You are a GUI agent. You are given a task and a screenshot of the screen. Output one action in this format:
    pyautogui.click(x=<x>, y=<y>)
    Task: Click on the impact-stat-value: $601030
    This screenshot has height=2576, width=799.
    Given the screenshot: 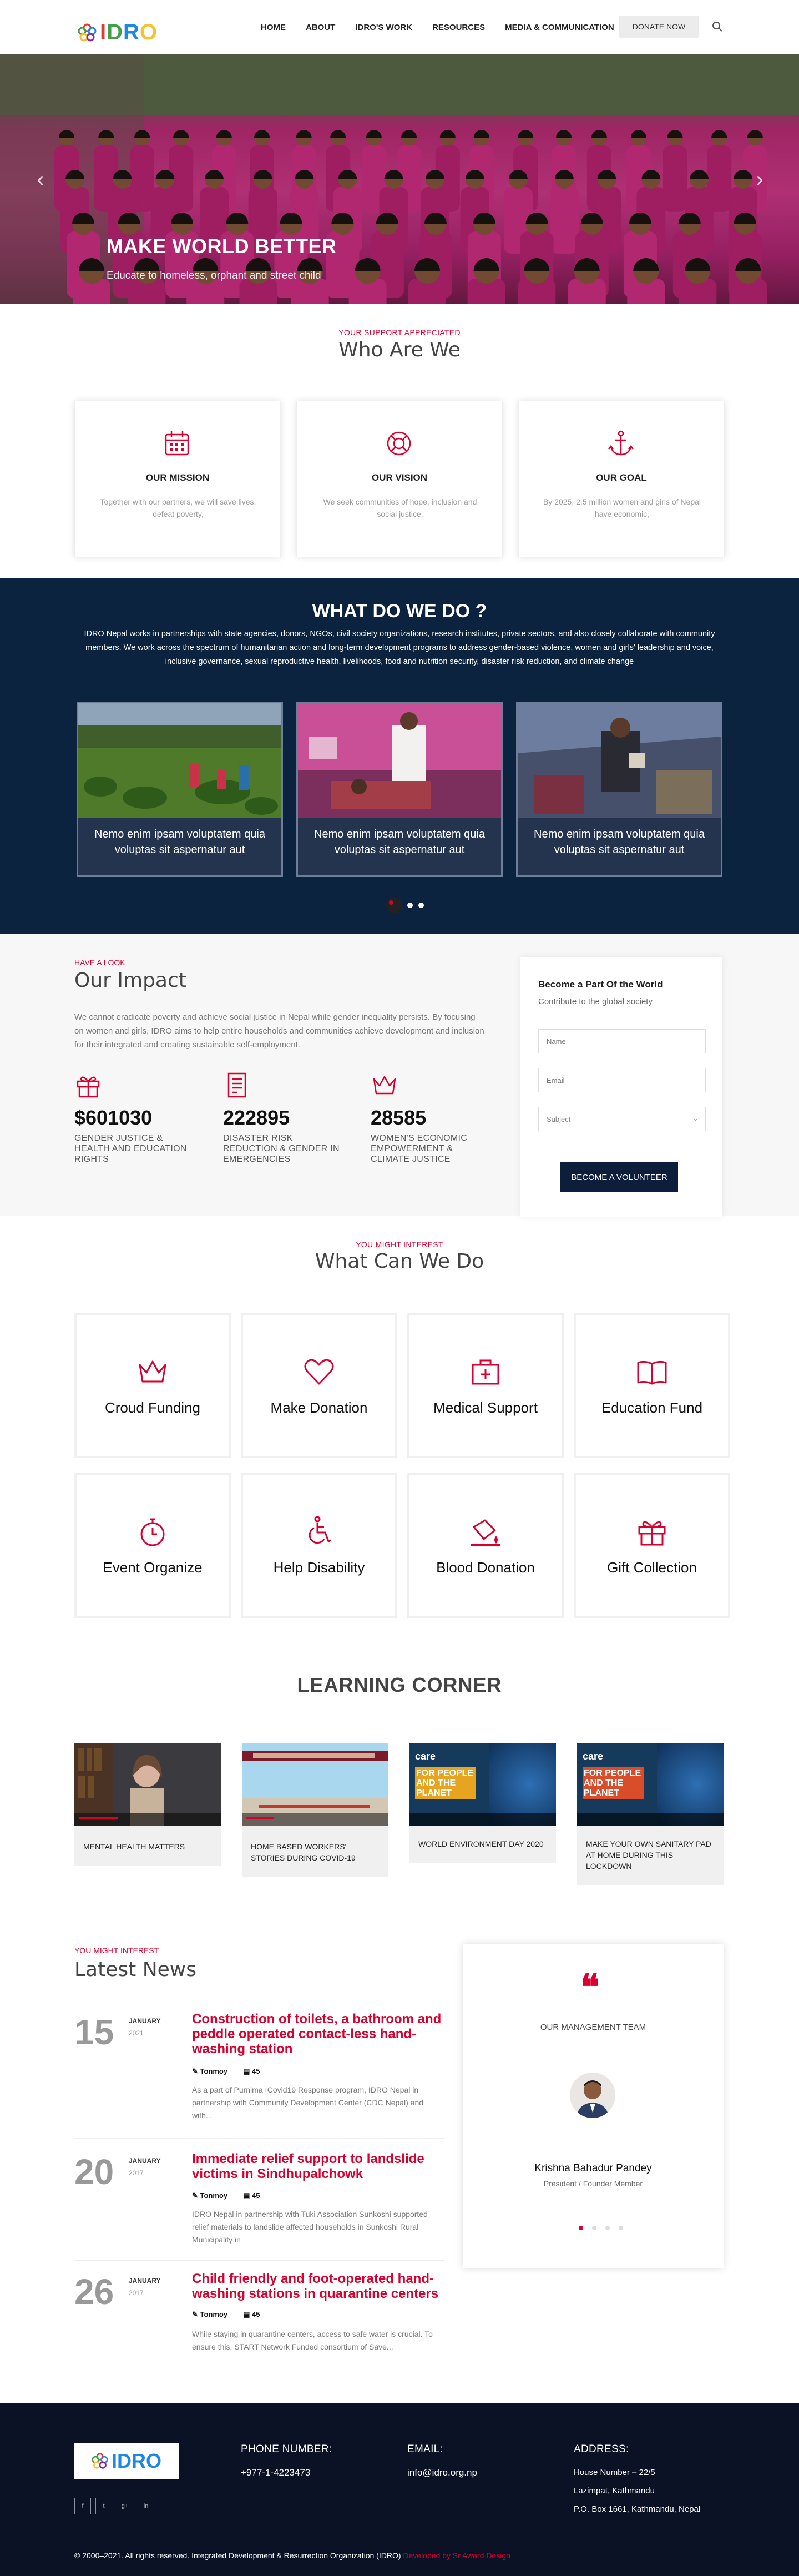 What is the action you would take?
    pyautogui.click(x=113, y=1117)
    